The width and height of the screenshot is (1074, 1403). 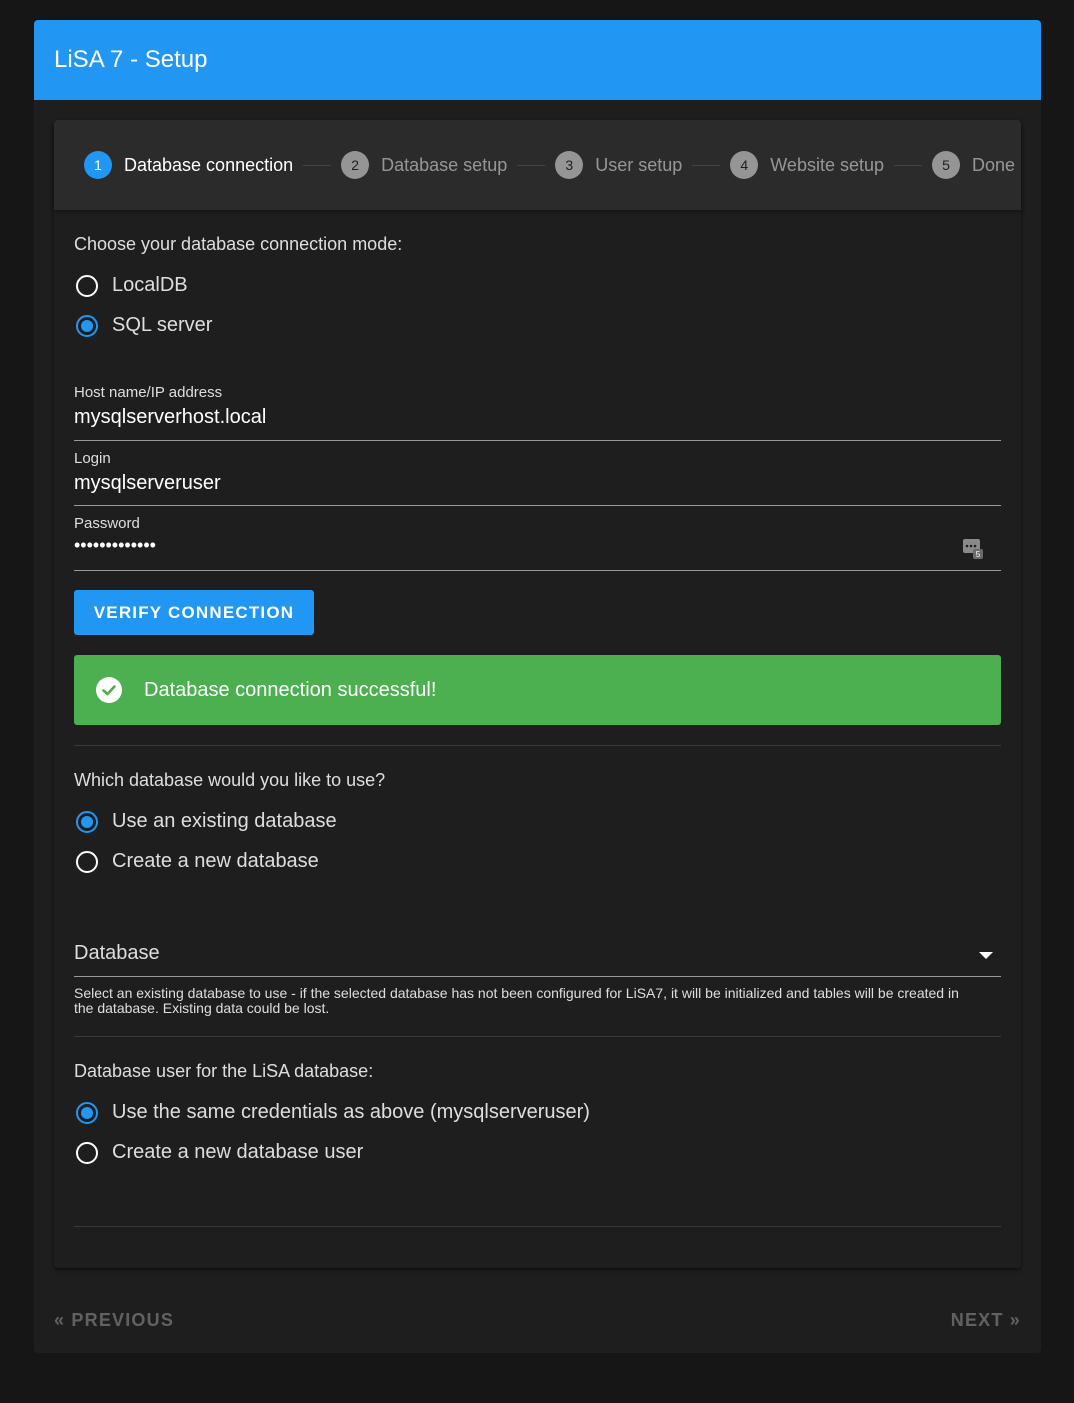 I want to click on database-question: Which database would you like to use?, so click(x=230, y=780).